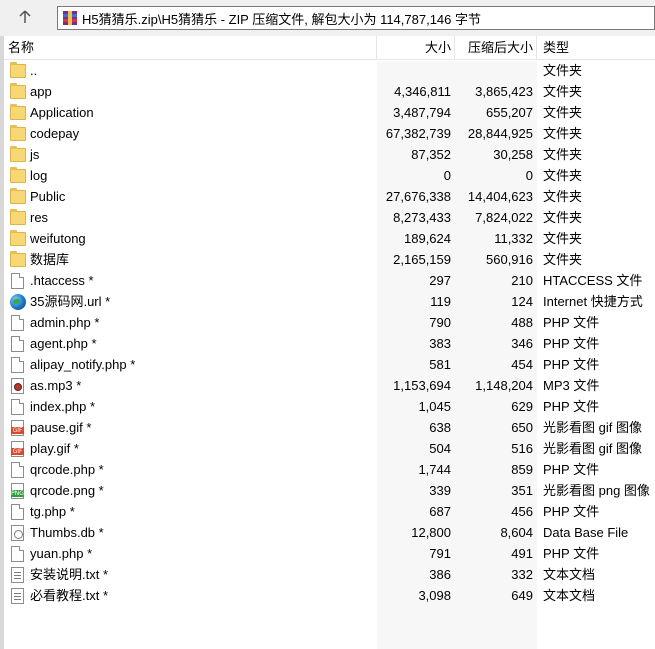  I want to click on item-name: codepay, so click(55, 133).